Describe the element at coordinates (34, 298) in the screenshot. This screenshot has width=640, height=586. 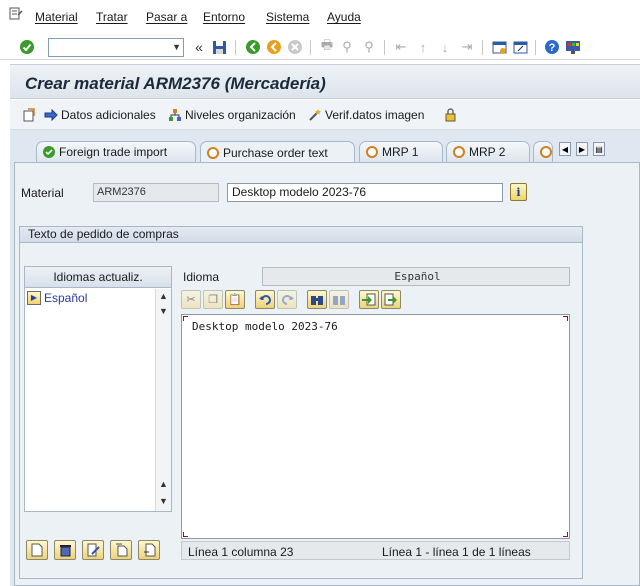
I see `selected-row-icon: ▶` at that location.